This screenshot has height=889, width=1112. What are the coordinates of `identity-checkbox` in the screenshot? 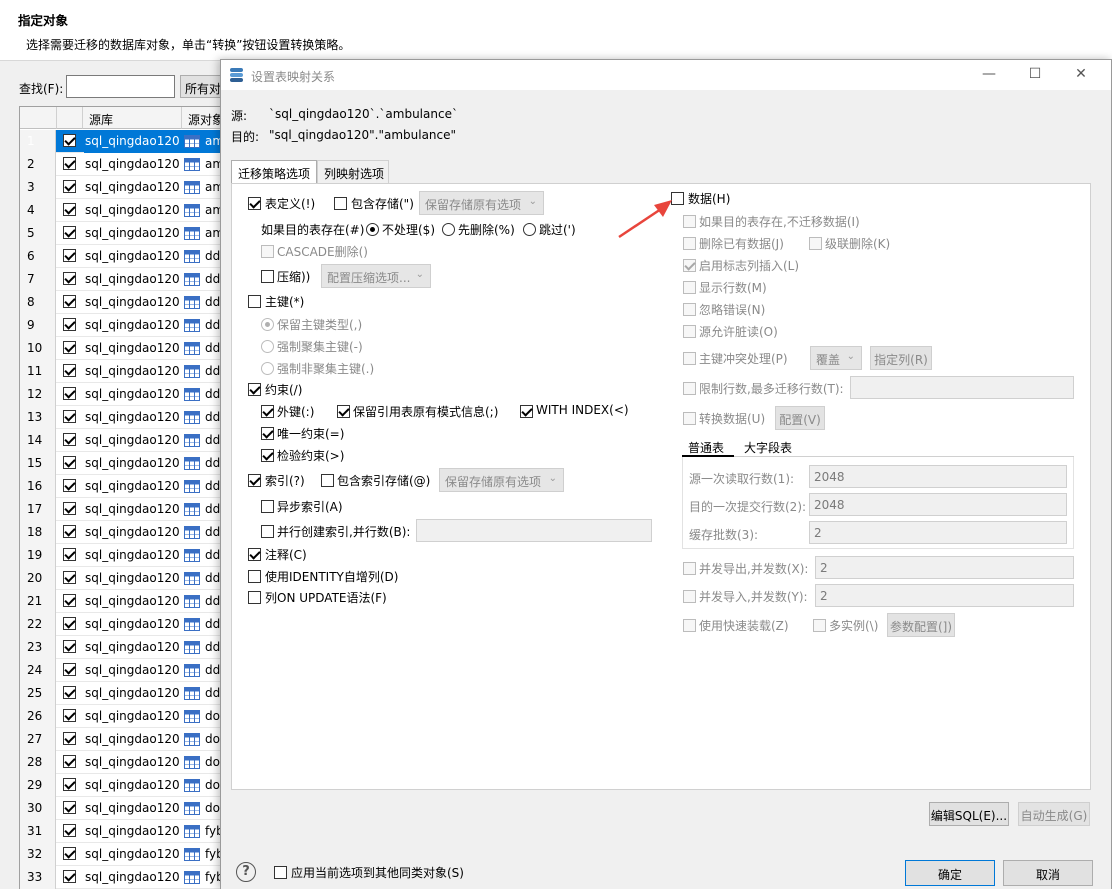 It's located at (254, 576).